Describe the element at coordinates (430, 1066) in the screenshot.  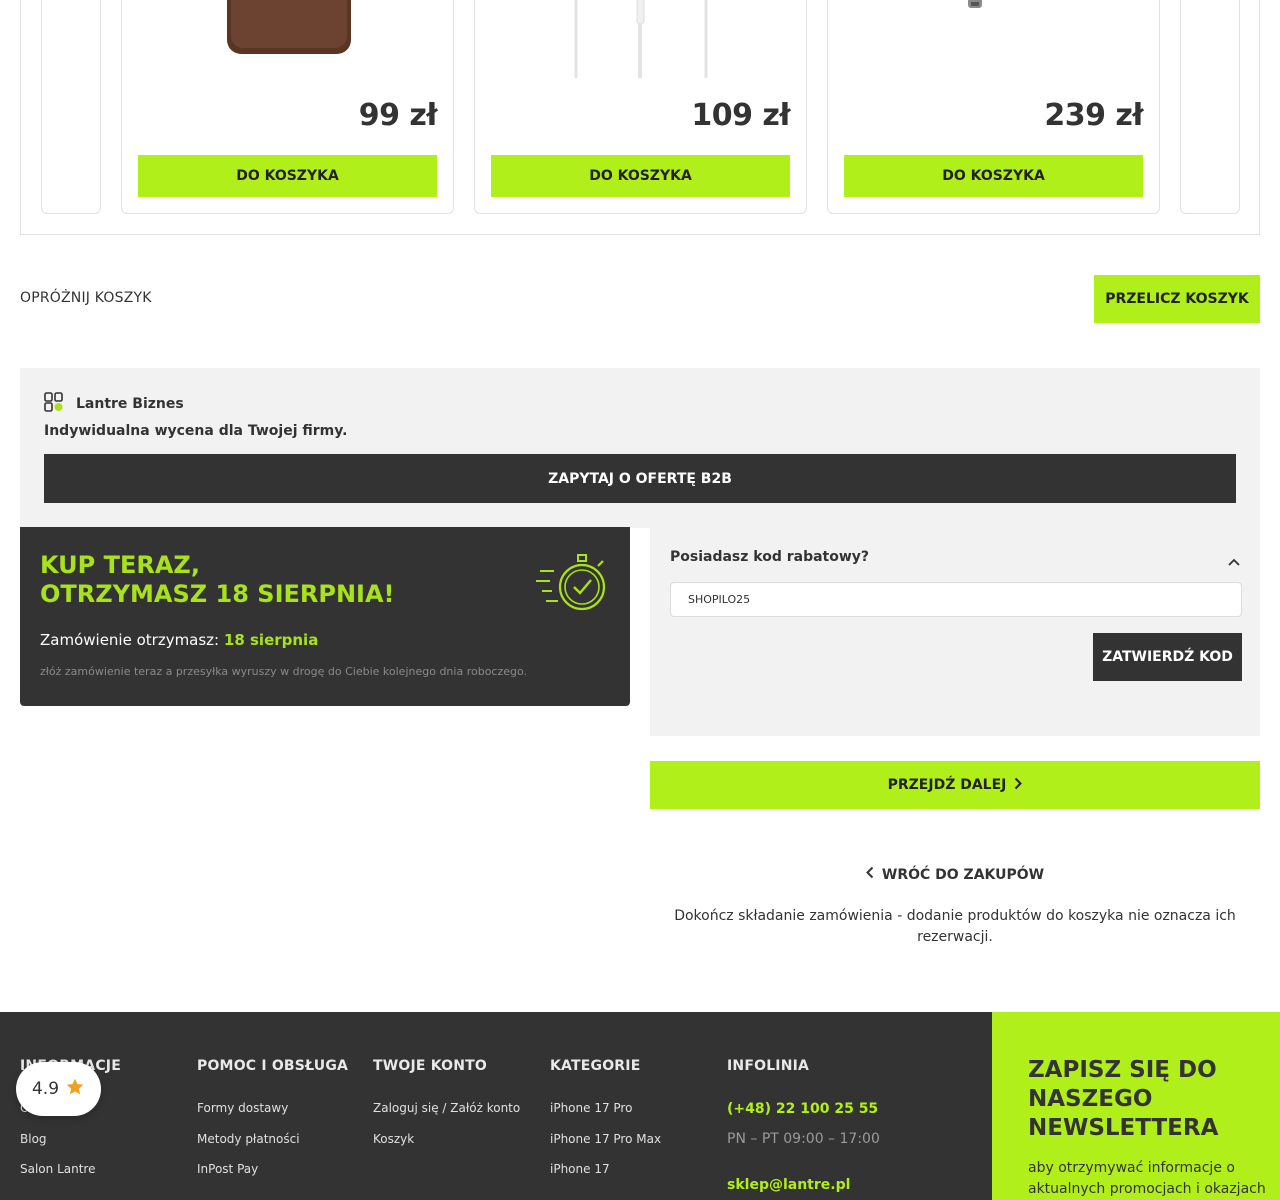
I see `footer-column-title: TWOJE KONTO` at that location.